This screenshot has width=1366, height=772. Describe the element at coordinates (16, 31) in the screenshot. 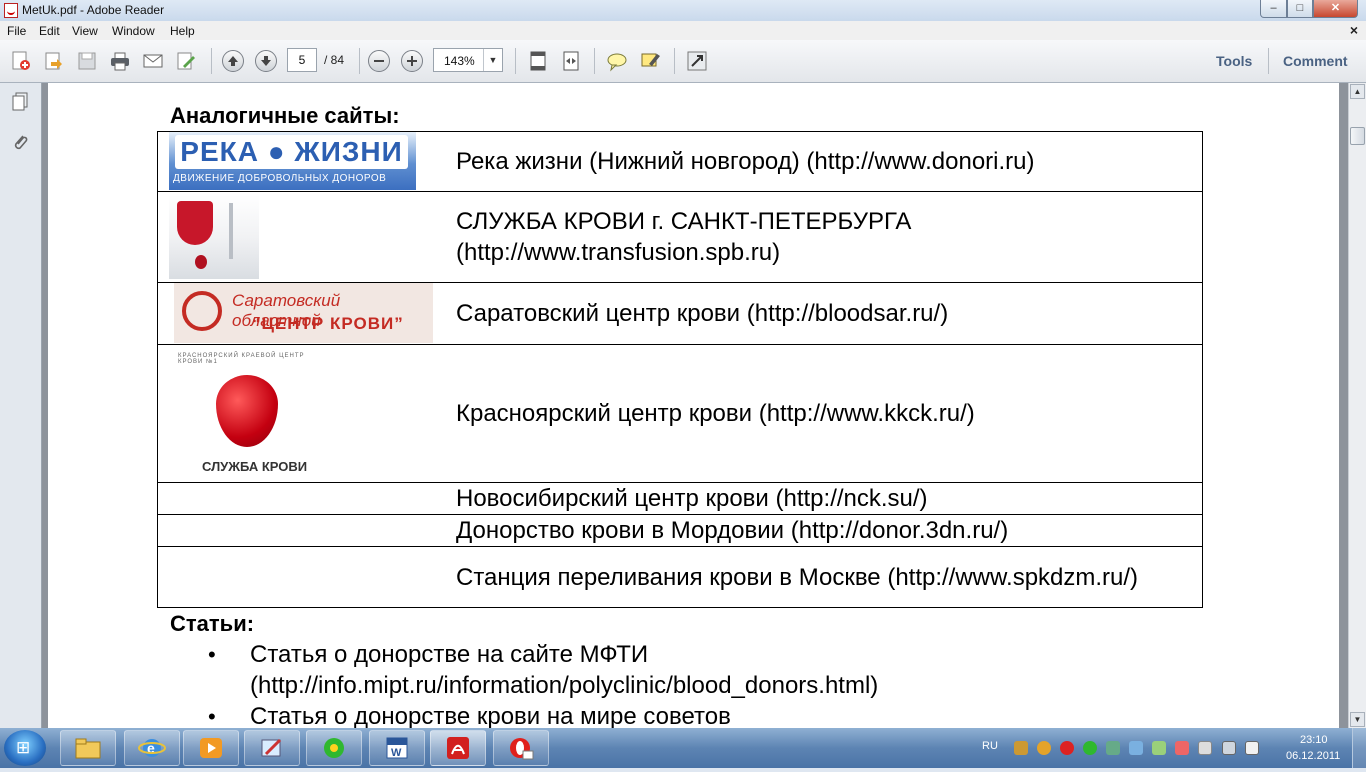

I see `menu-file: File` at that location.